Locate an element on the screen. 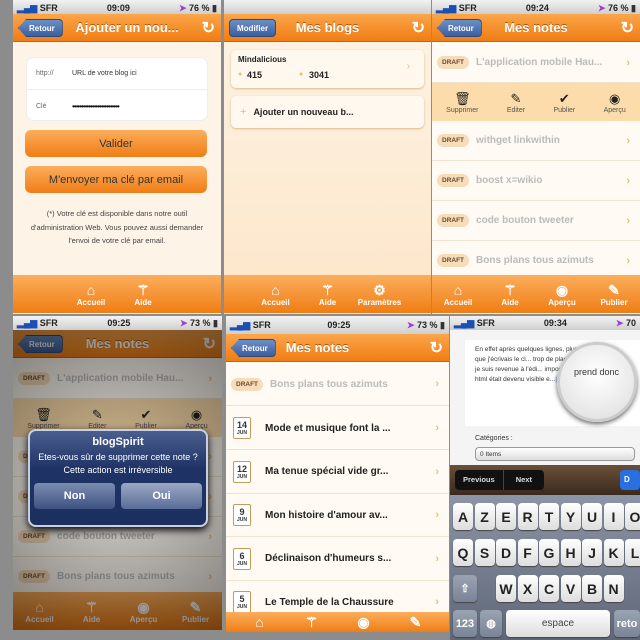 This screenshot has width=640, height=640. supprimer-button: 🗑Supprimer is located at coordinates (462, 102).